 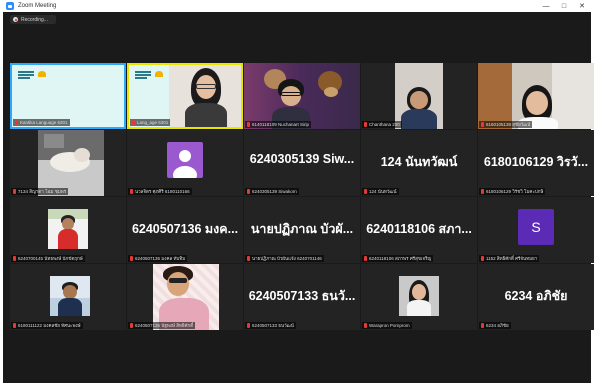 What do you see at coordinates (387, 325) in the screenshot?
I see `participant-name-tag: Warapron Pornprom` at bounding box center [387, 325].